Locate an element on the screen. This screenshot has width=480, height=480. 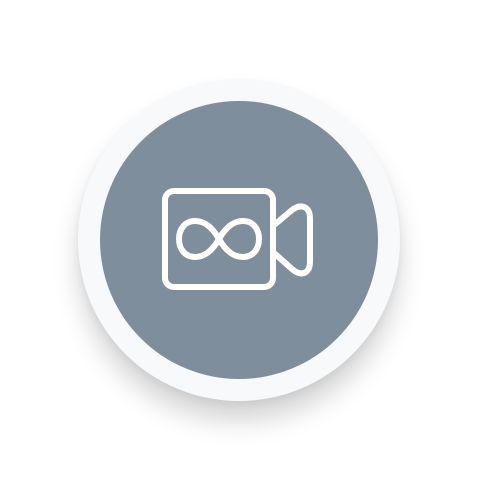
infinity-video-camera-icon is located at coordinates (238, 239).